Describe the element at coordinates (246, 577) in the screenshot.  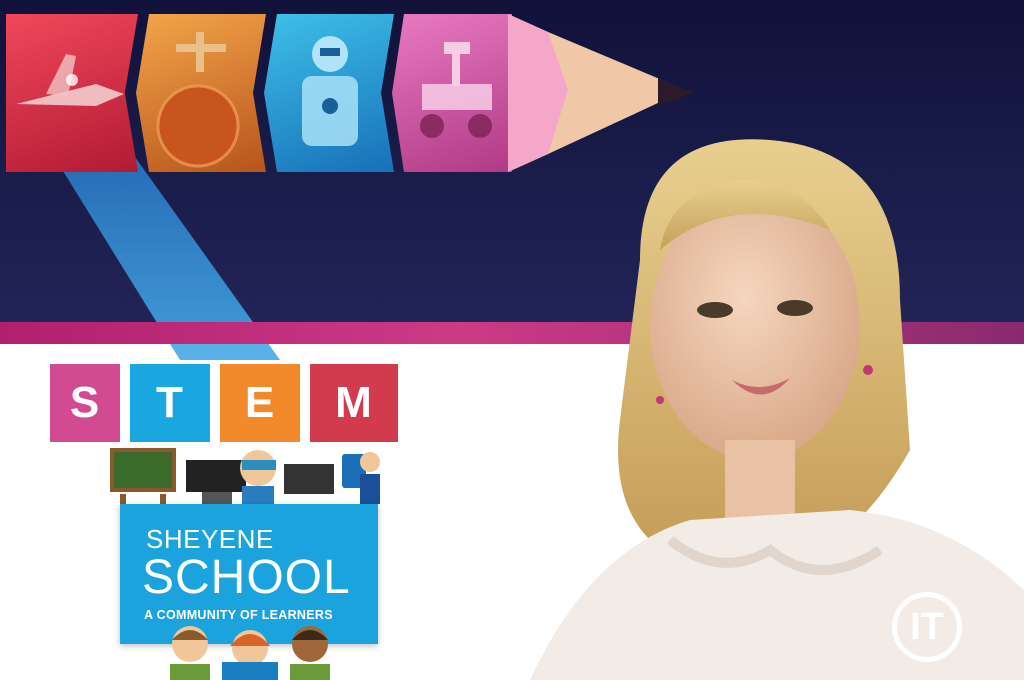
I see `school-name-line2: SCHOOL` at that location.